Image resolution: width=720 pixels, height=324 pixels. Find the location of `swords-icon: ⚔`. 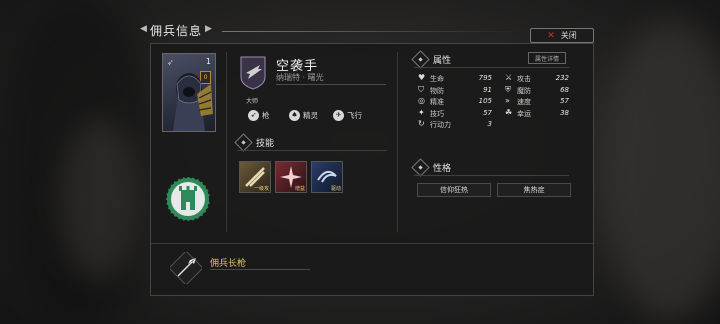

swords-icon: ⚔ is located at coordinates (509, 77).